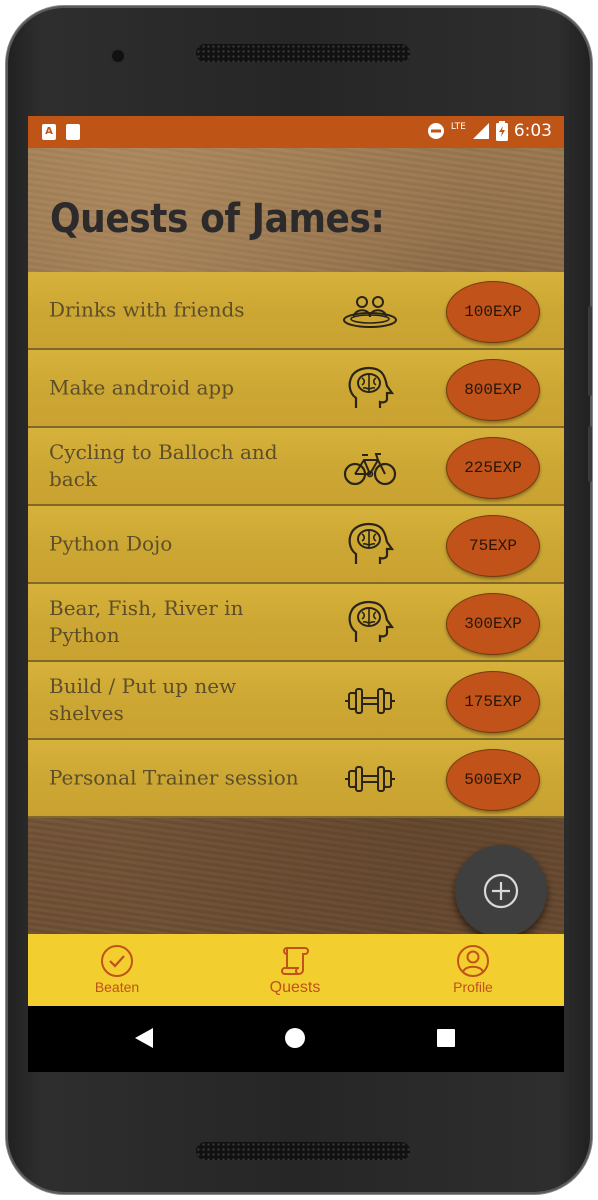 Image resolution: width=598 pixels, height=1200 pixels. I want to click on exp-badge: 175EXP, so click(493, 702).